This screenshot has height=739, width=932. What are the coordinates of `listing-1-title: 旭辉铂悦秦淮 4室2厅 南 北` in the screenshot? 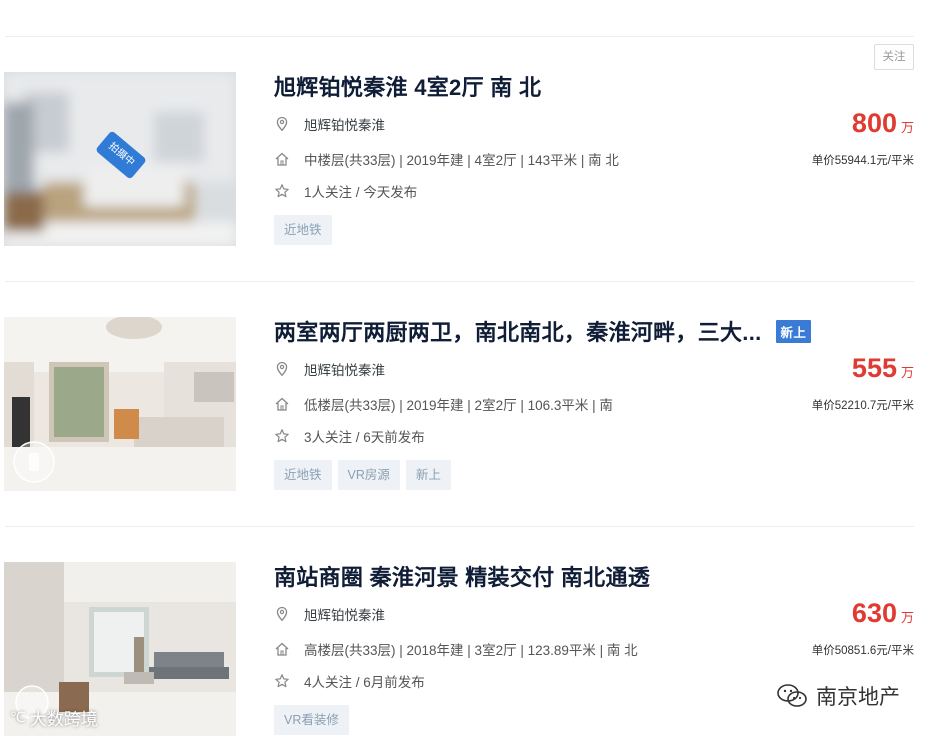 It's located at (407, 86).